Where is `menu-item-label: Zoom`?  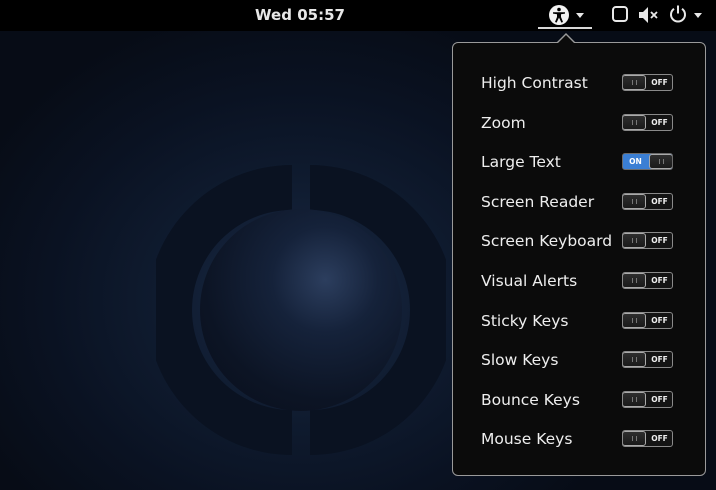 menu-item-label: Zoom is located at coordinates (503, 123).